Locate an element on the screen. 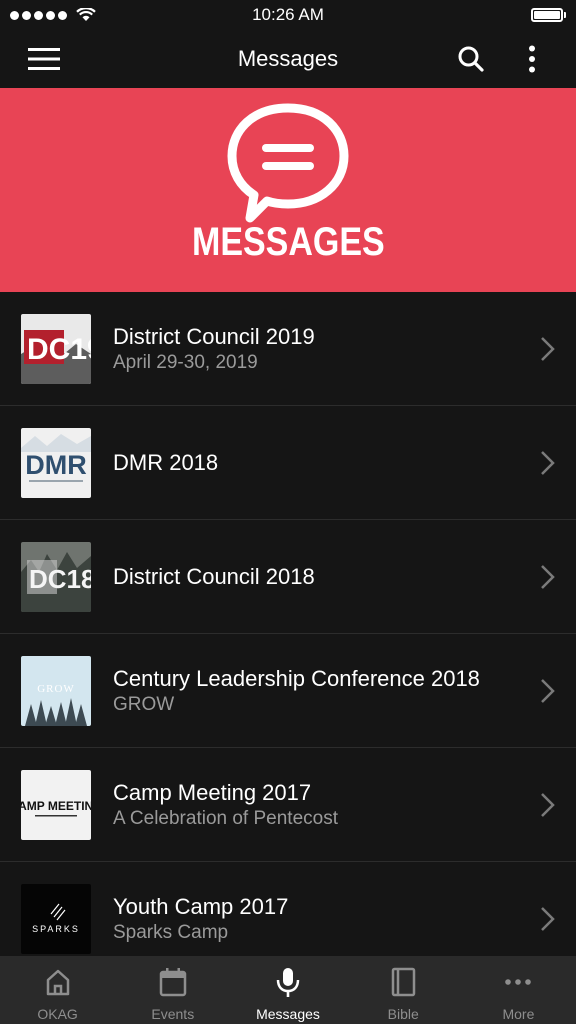  thumb-text: DC19 is located at coordinates (59, 349).